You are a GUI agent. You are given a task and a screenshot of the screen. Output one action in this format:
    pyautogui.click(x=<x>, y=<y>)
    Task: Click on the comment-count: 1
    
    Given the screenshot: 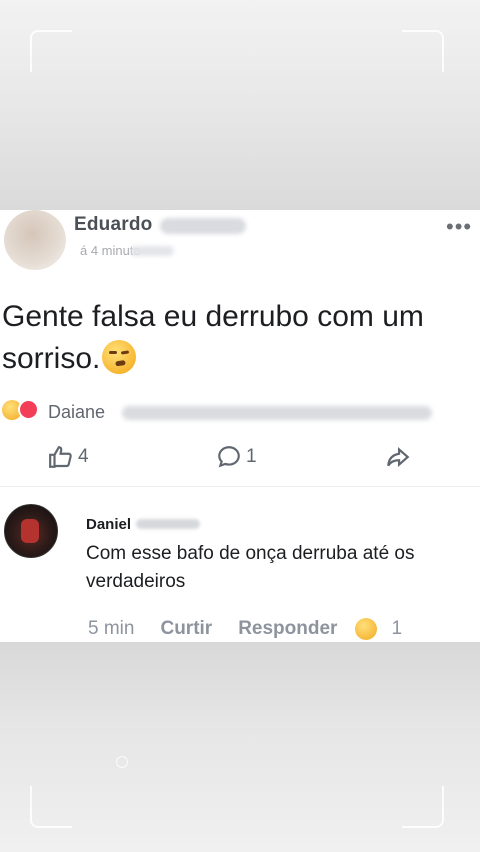 What is the action you would take?
    pyautogui.click(x=251, y=456)
    